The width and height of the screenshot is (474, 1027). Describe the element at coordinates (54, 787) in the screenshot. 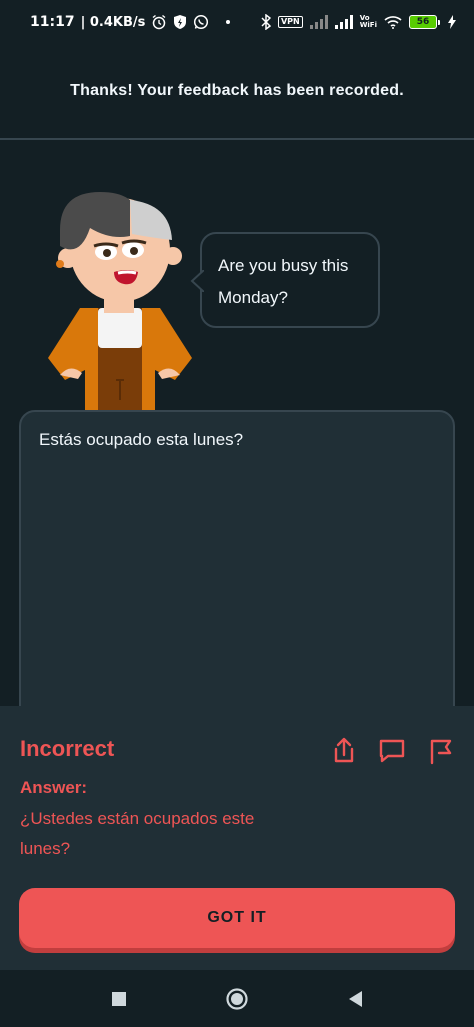

I see `answer-label: Answer:` at that location.